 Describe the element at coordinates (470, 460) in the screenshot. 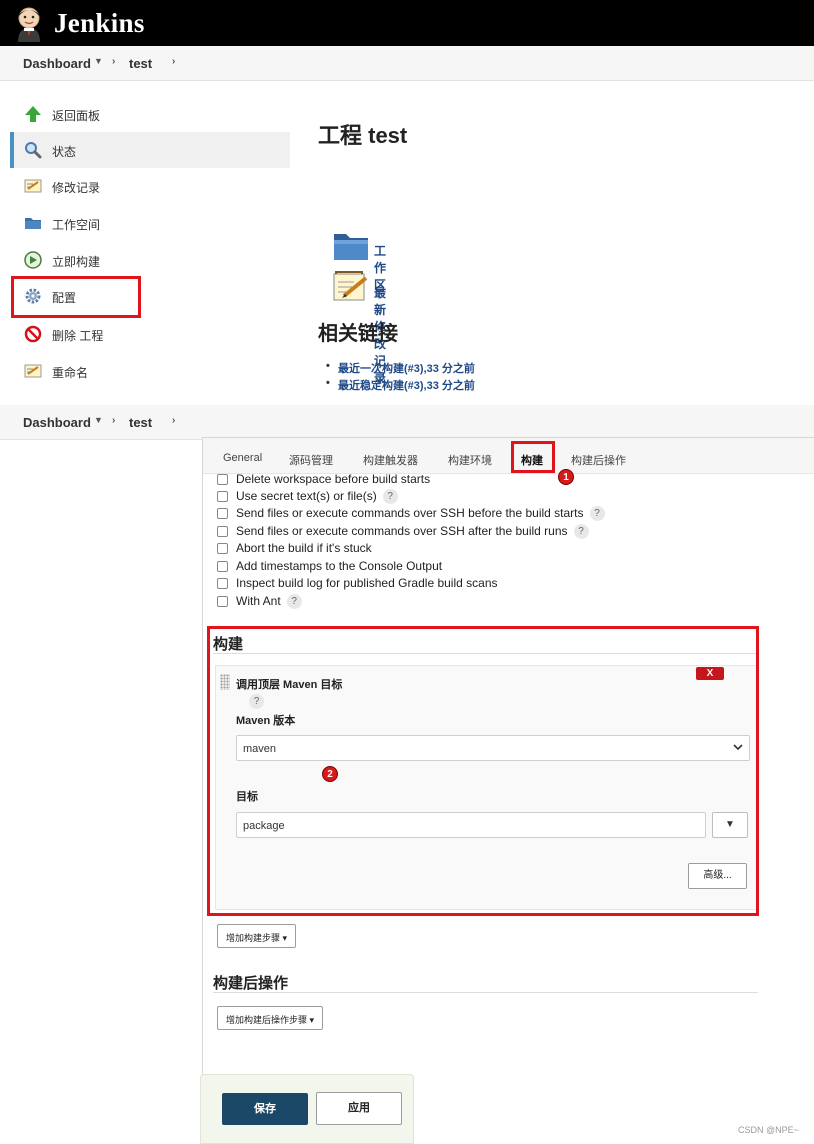

I see `tab-environment: 构建环境` at that location.